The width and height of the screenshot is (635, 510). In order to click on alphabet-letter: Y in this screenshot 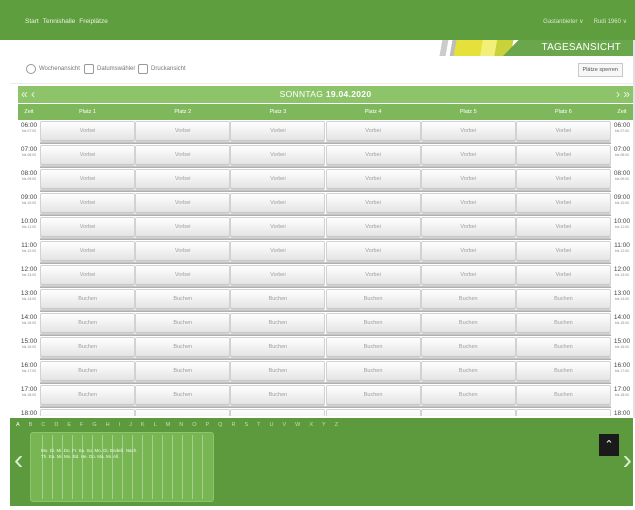, I will do `click(324, 425)`.